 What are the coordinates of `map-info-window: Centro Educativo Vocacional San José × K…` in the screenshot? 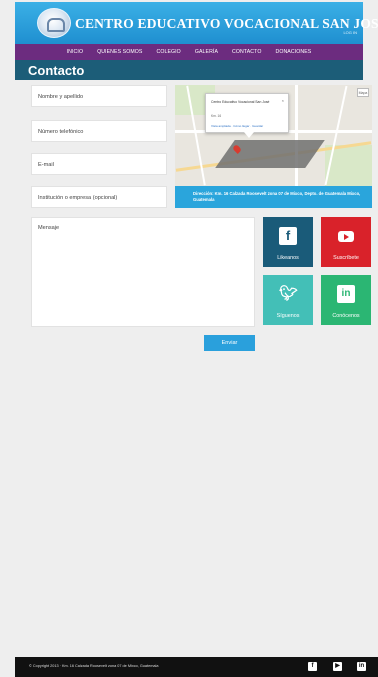 It's located at (247, 115).